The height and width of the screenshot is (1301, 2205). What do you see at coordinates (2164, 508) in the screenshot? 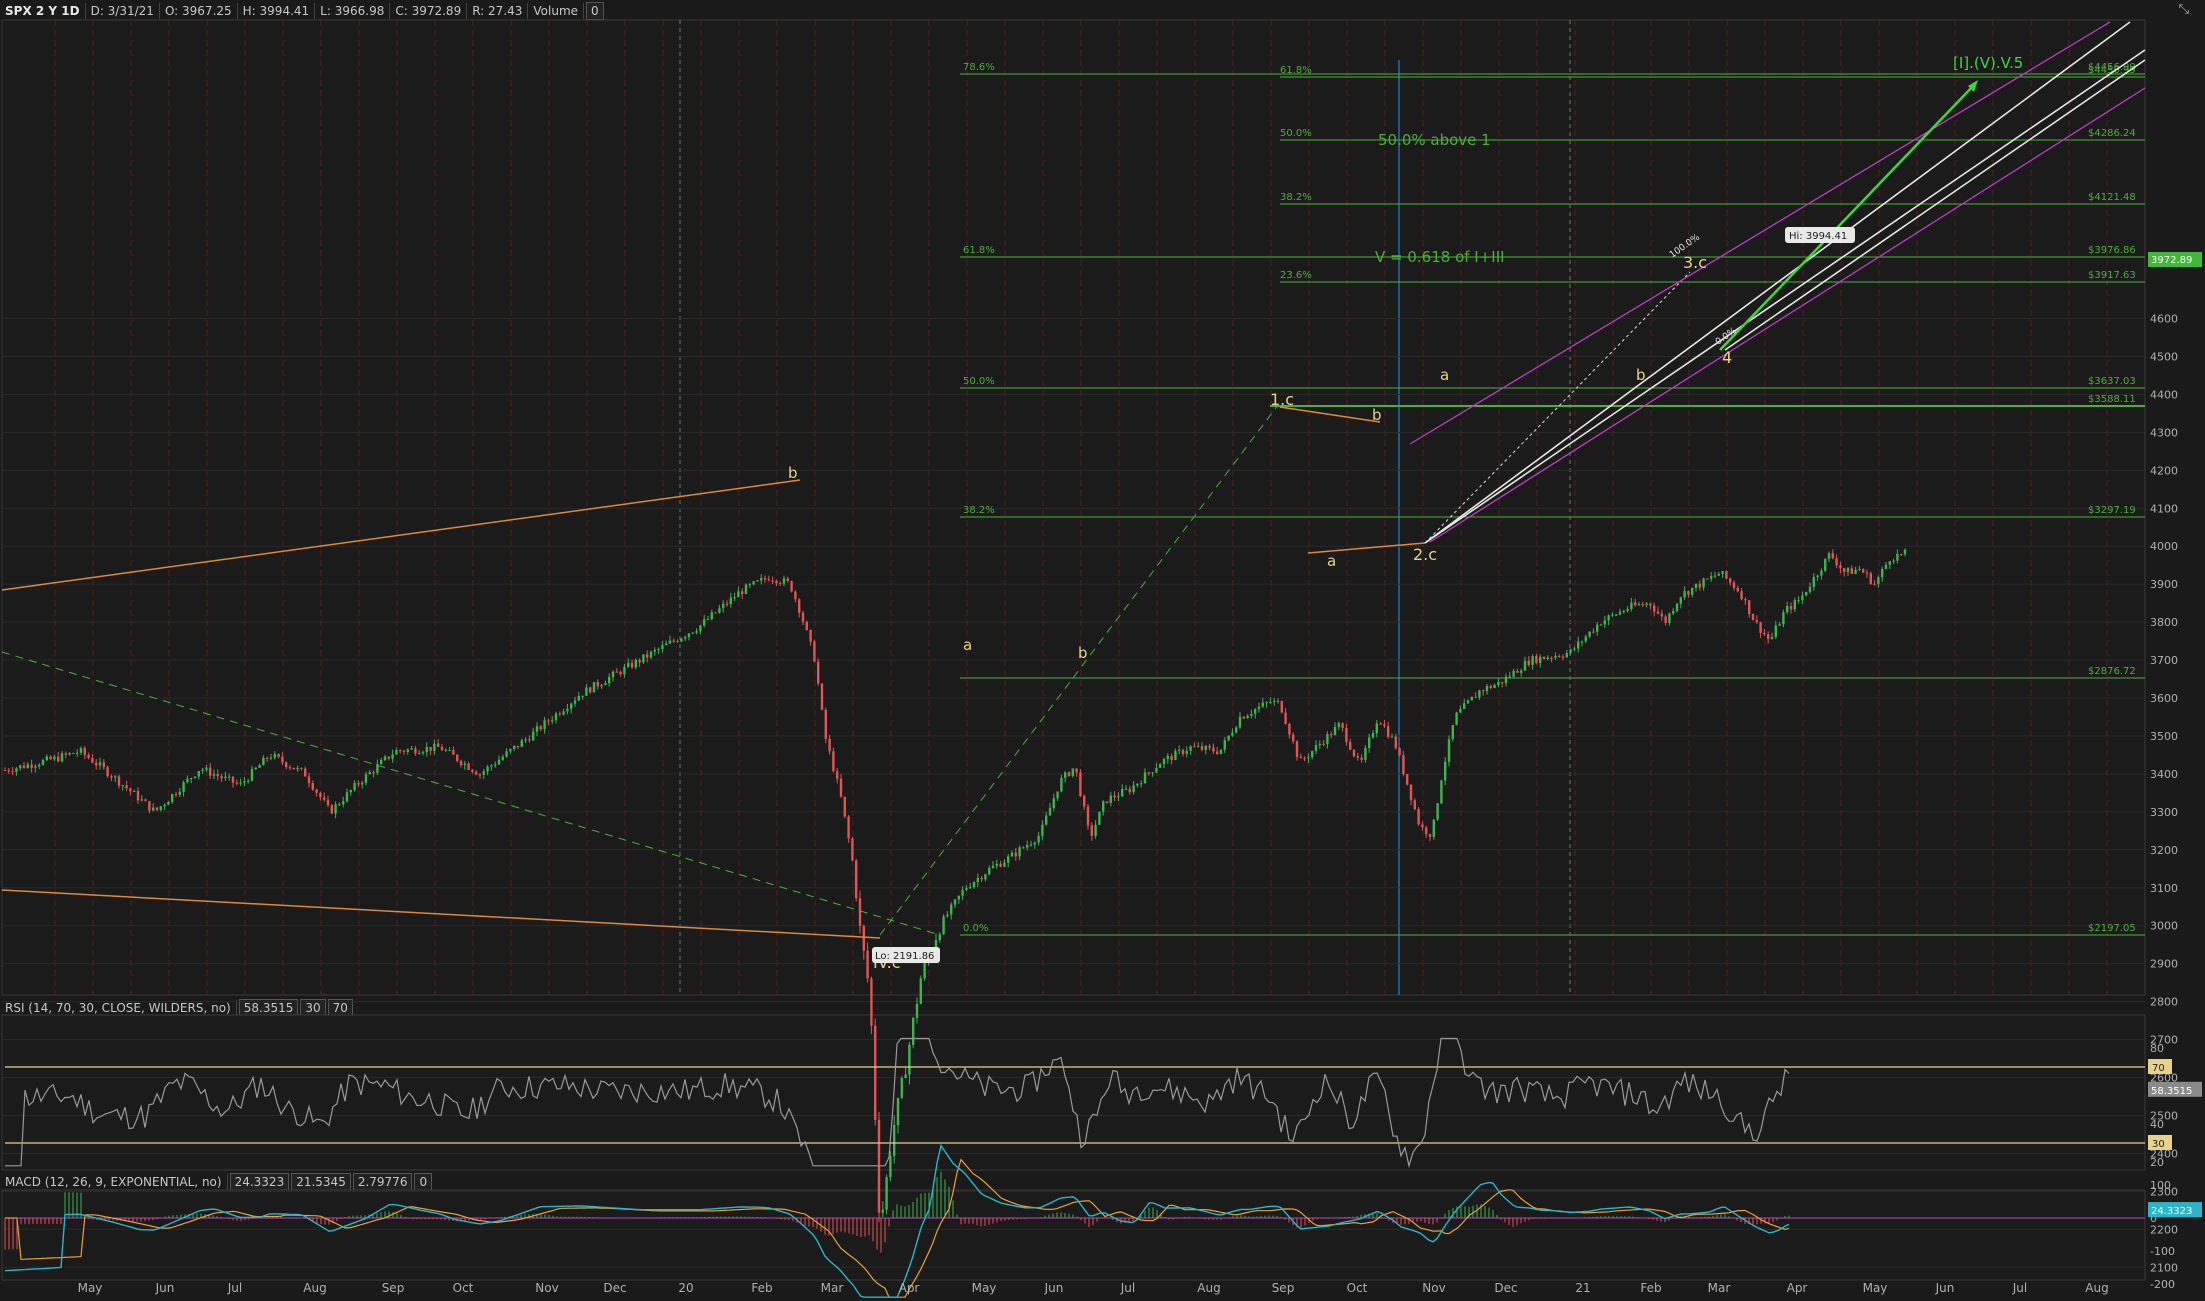
I see `price-tick-label: 4100` at bounding box center [2164, 508].